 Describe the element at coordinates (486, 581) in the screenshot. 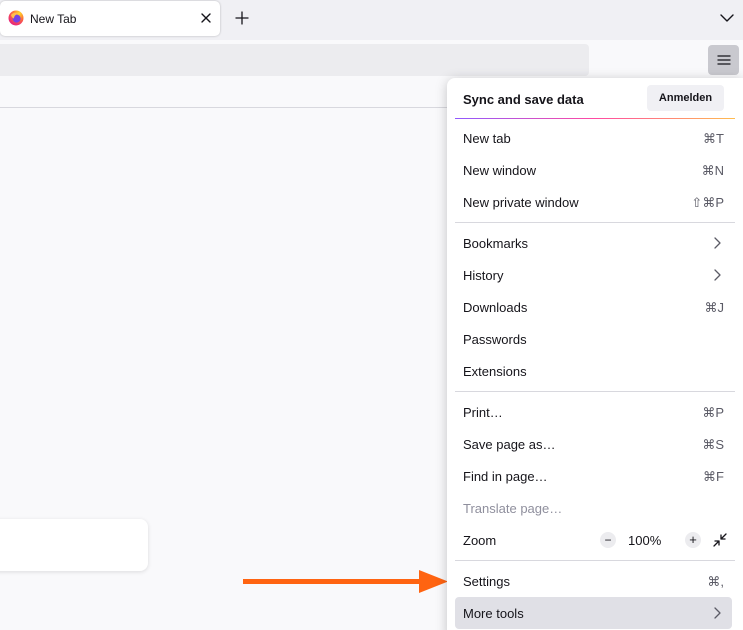

I see `menu-item-label: Settings` at that location.